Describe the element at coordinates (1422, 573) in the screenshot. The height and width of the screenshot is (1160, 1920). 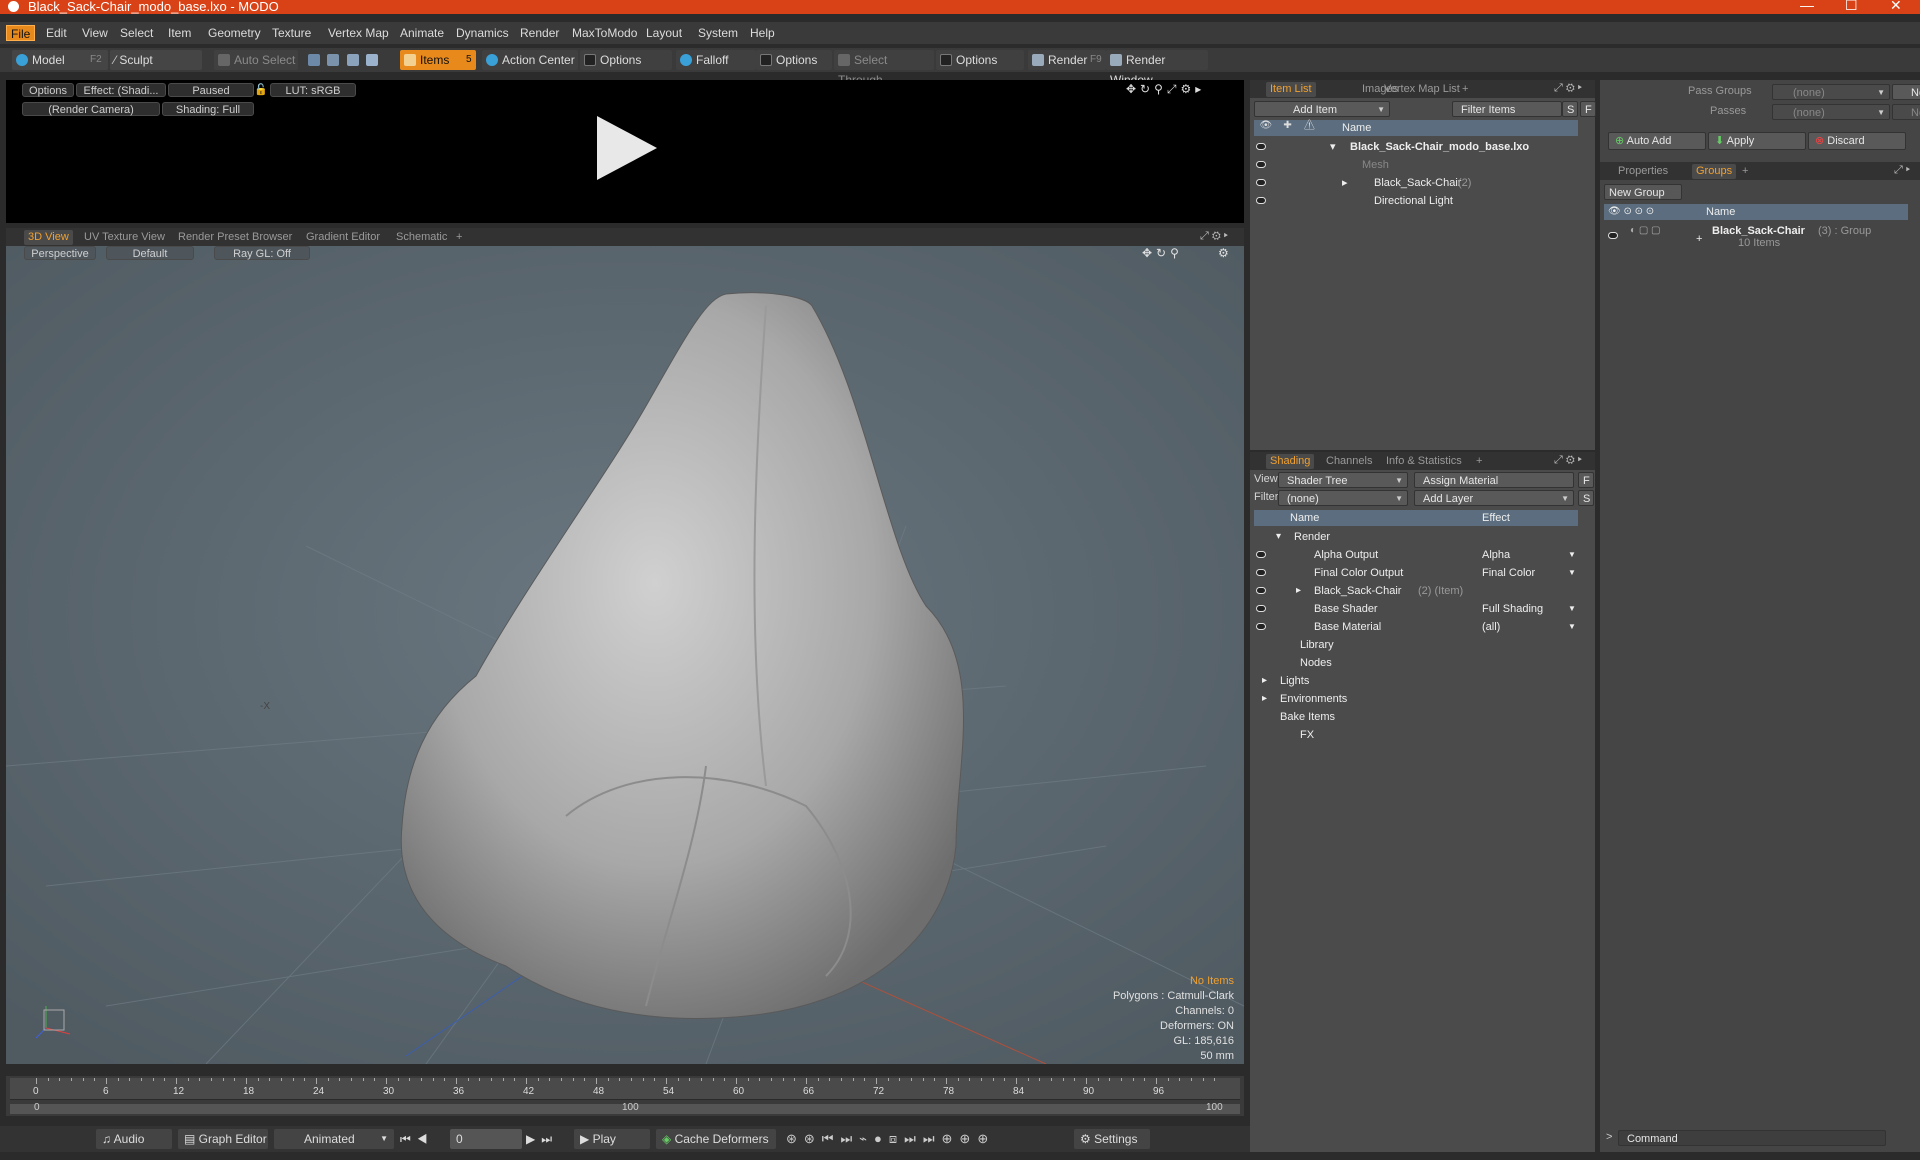
I see `shader-tree-row: Final Color Output Final Color ▼` at that location.